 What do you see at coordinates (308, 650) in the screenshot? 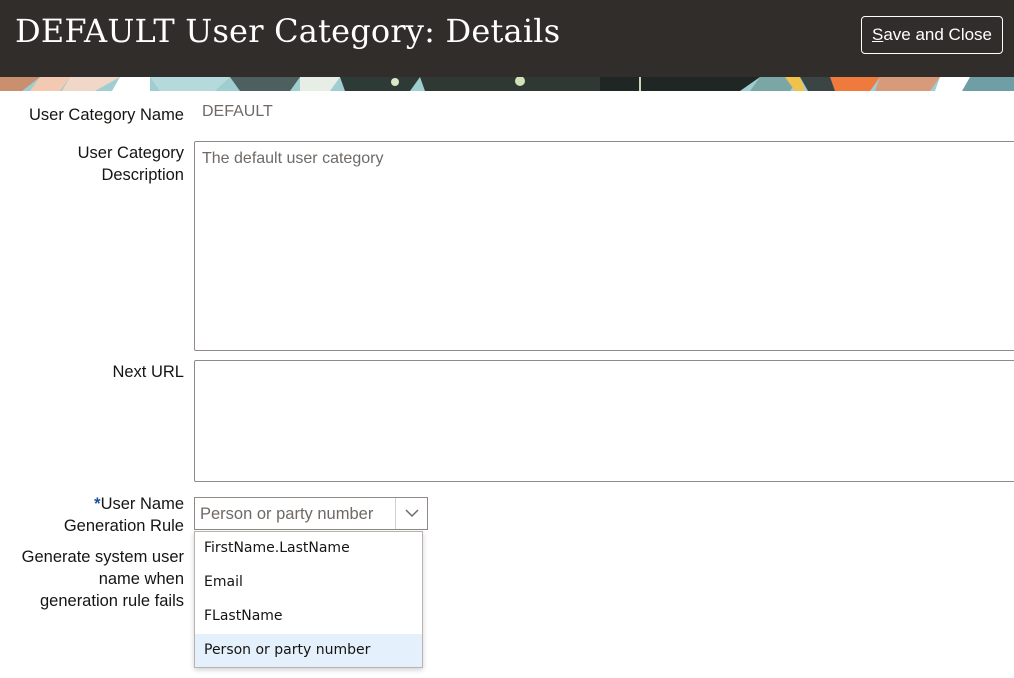
I see `option-person-or-party-number: Person or party number` at bounding box center [308, 650].